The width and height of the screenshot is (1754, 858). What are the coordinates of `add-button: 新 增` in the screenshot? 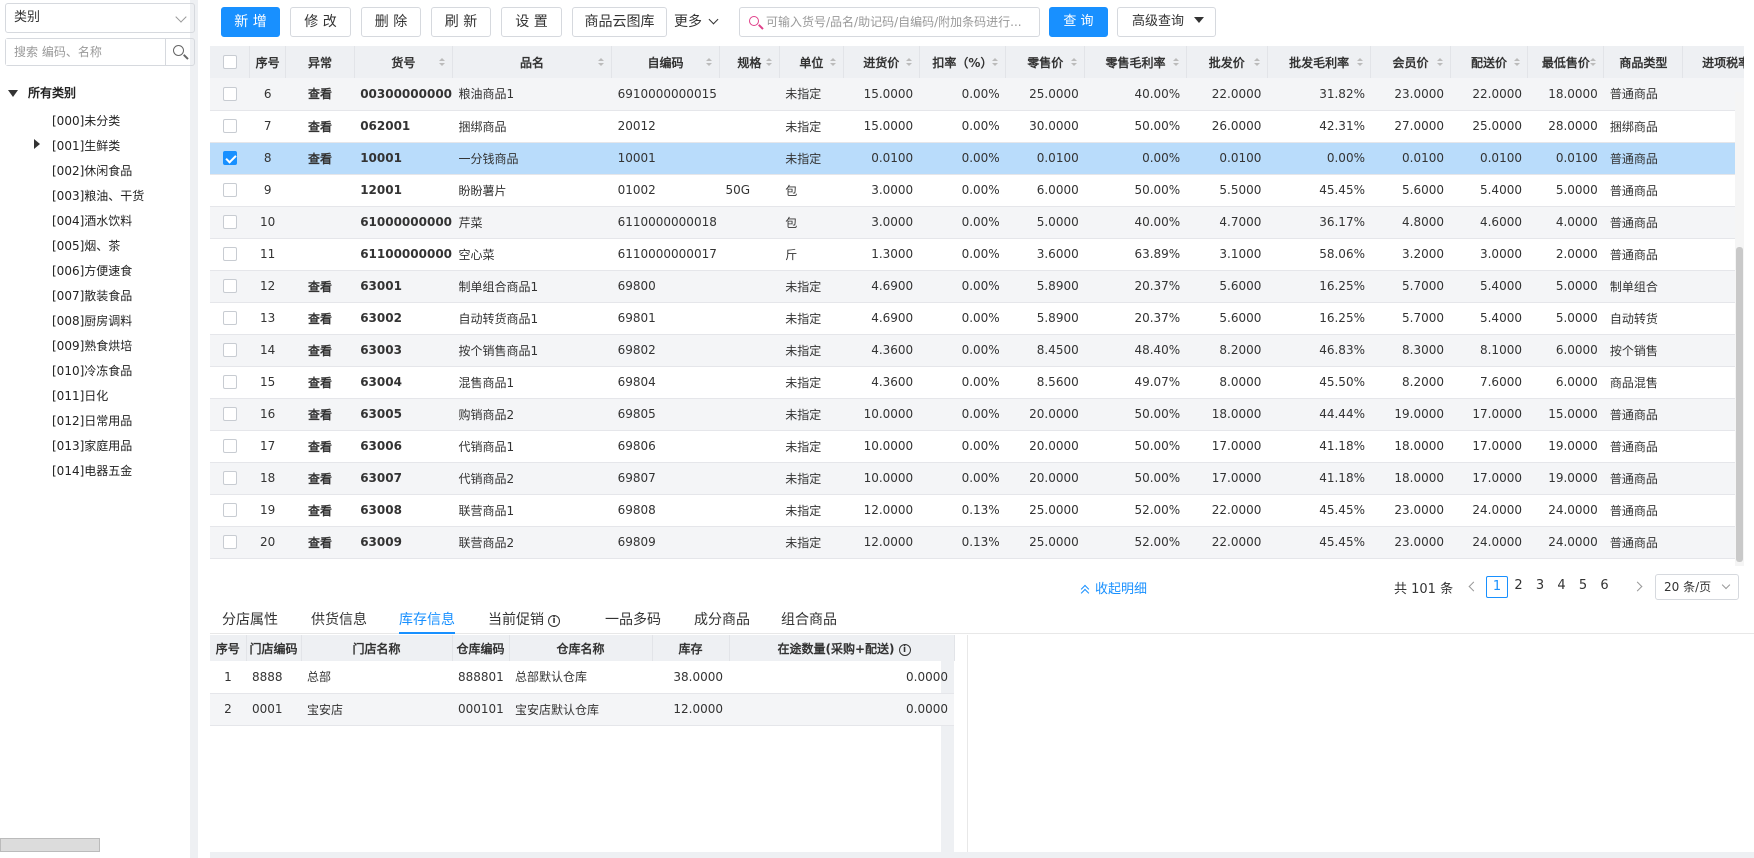 It's located at (250, 22).